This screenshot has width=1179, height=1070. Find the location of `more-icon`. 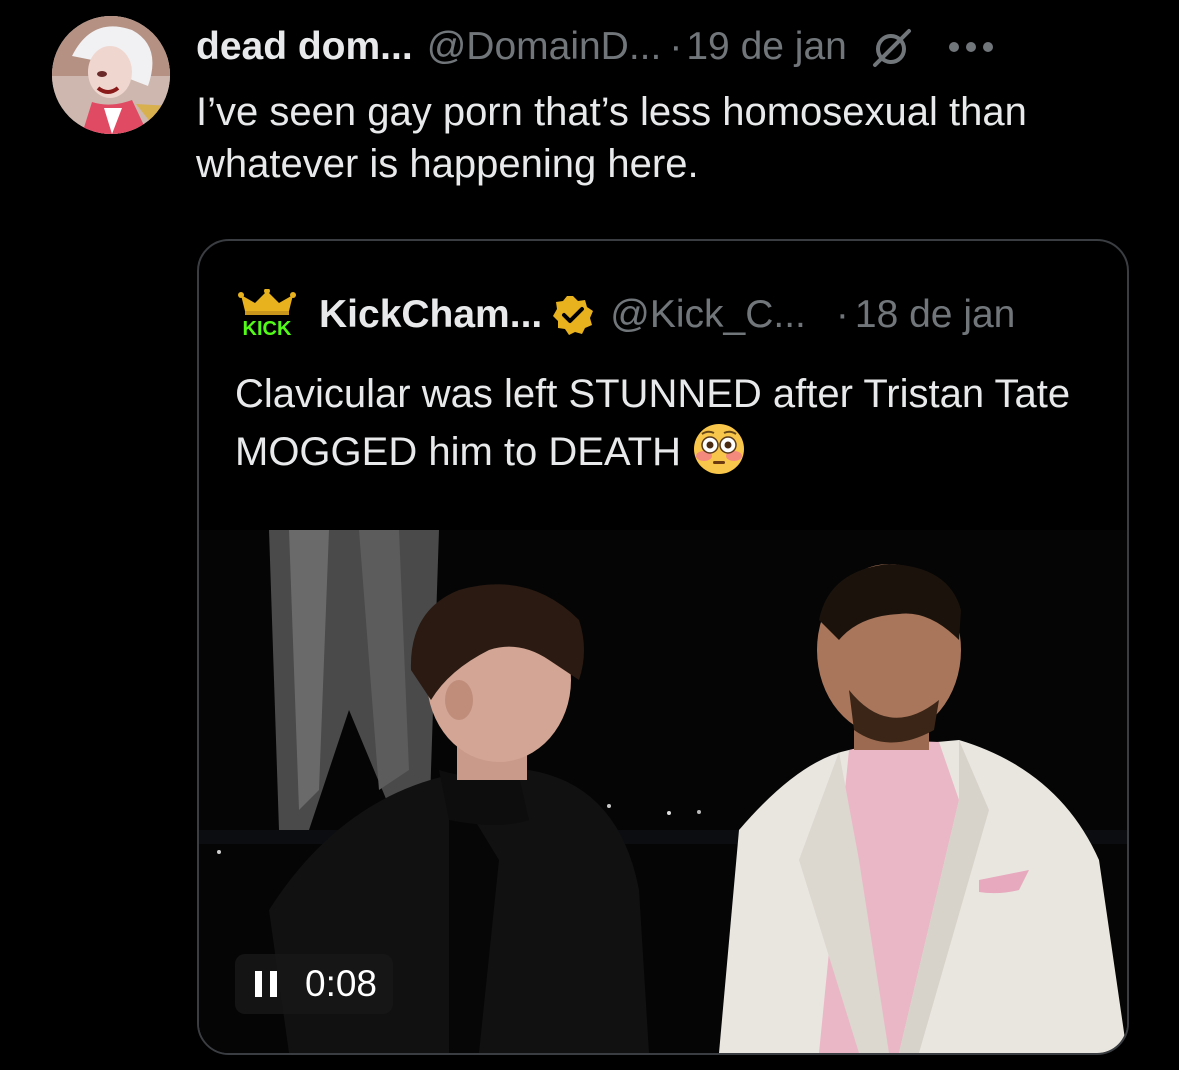

more-icon is located at coordinates (971, 47).